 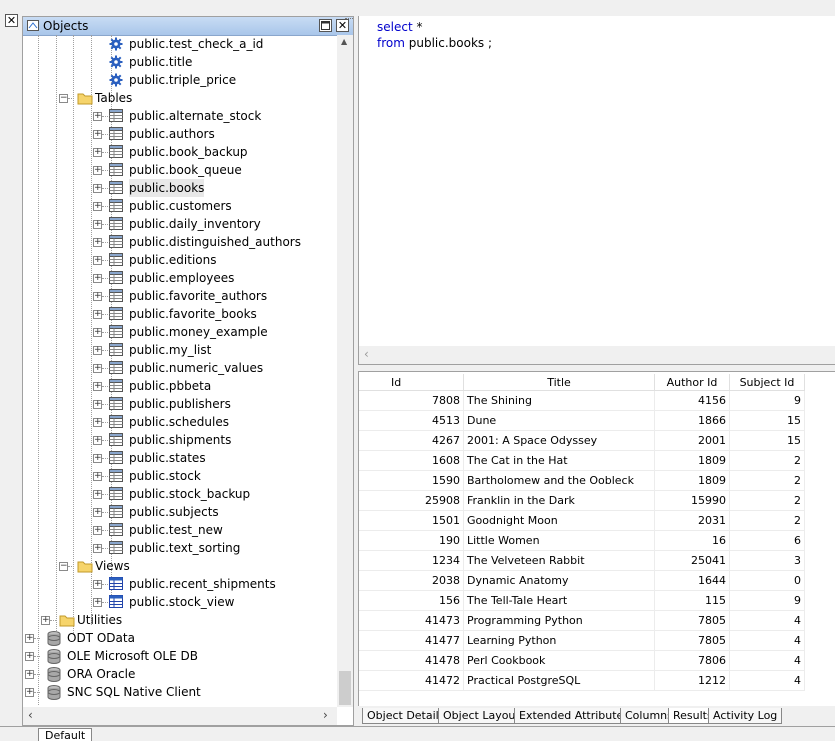 I want to click on tree-node-db: + SNC SQL Native Client, so click(x=181, y=692).